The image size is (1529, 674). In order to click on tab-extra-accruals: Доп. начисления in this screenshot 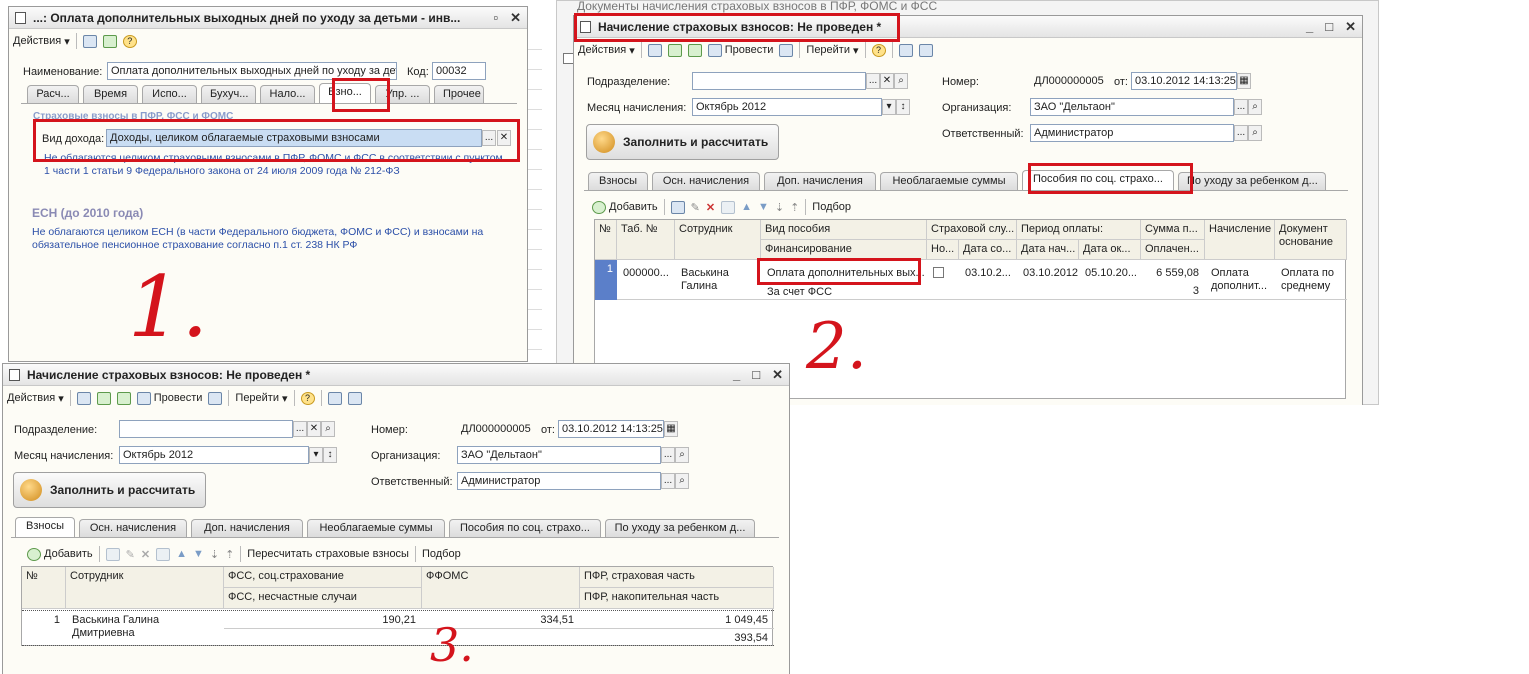, I will do `click(820, 181)`.